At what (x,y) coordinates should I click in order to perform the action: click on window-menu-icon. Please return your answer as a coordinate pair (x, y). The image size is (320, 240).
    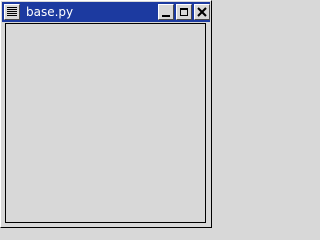
    Looking at the image, I should click on (12, 12).